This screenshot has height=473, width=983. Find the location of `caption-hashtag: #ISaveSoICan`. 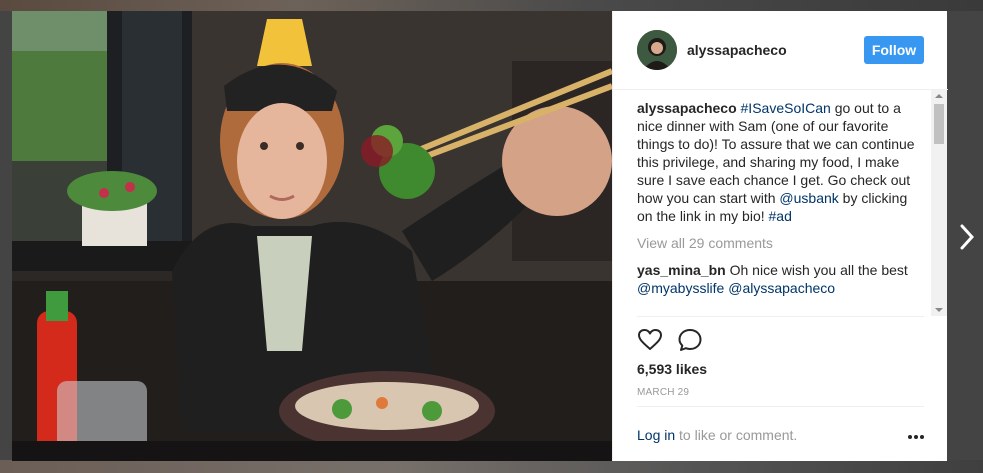

caption-hashtag: #ISaveSoICan is located at coordinates (786, 108).